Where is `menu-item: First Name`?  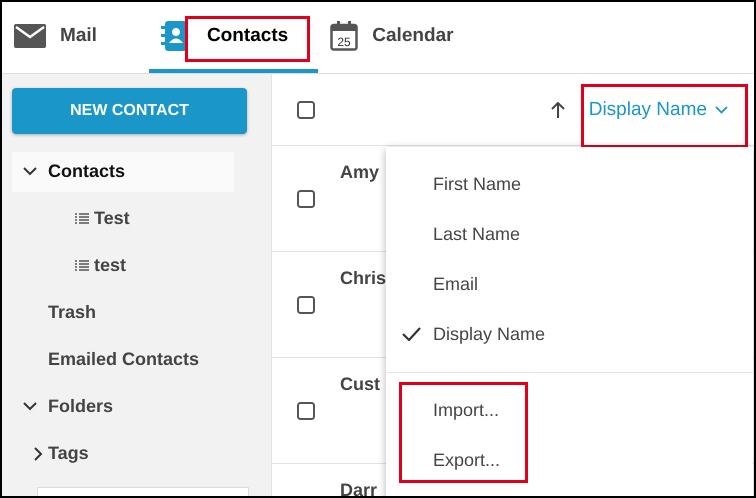 menu-item: First Name is located at coordinates (569, 184).